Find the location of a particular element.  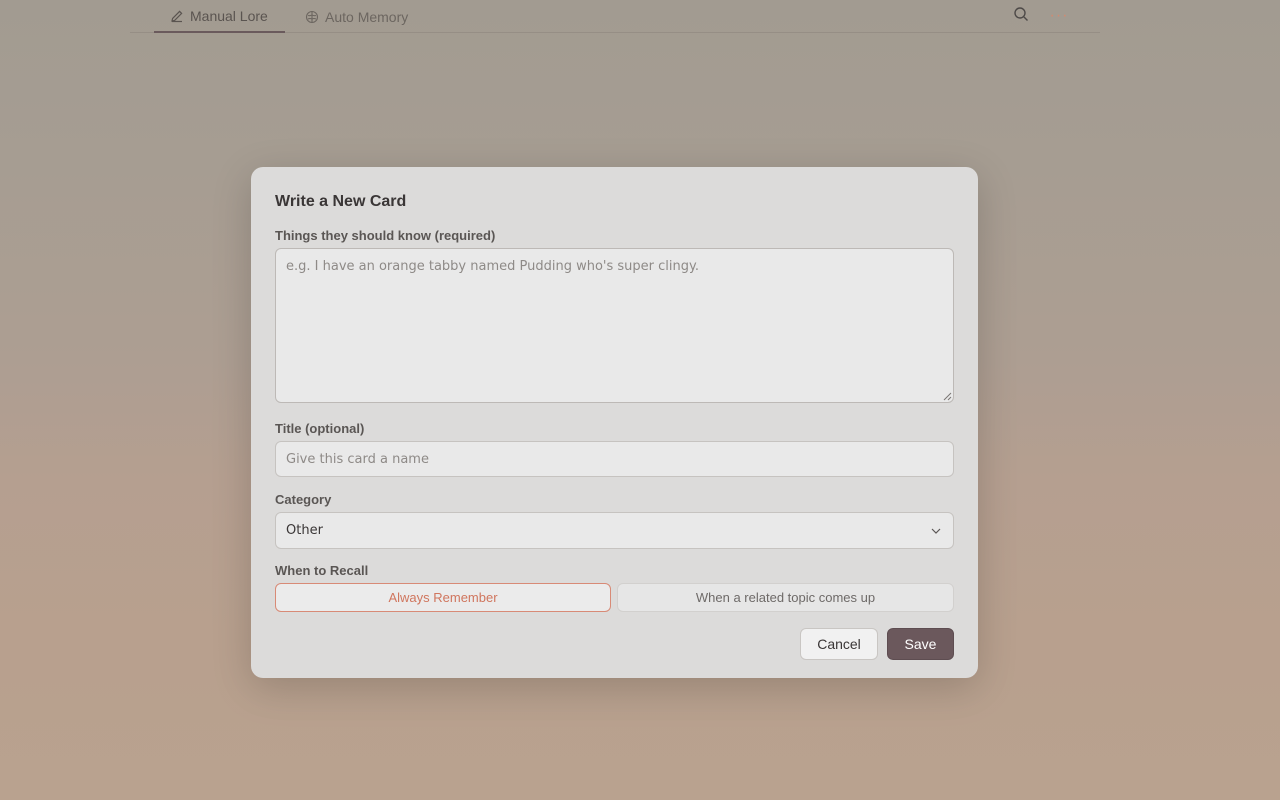

more-dots-icon: ··· is located at coordinates (1059, 15).